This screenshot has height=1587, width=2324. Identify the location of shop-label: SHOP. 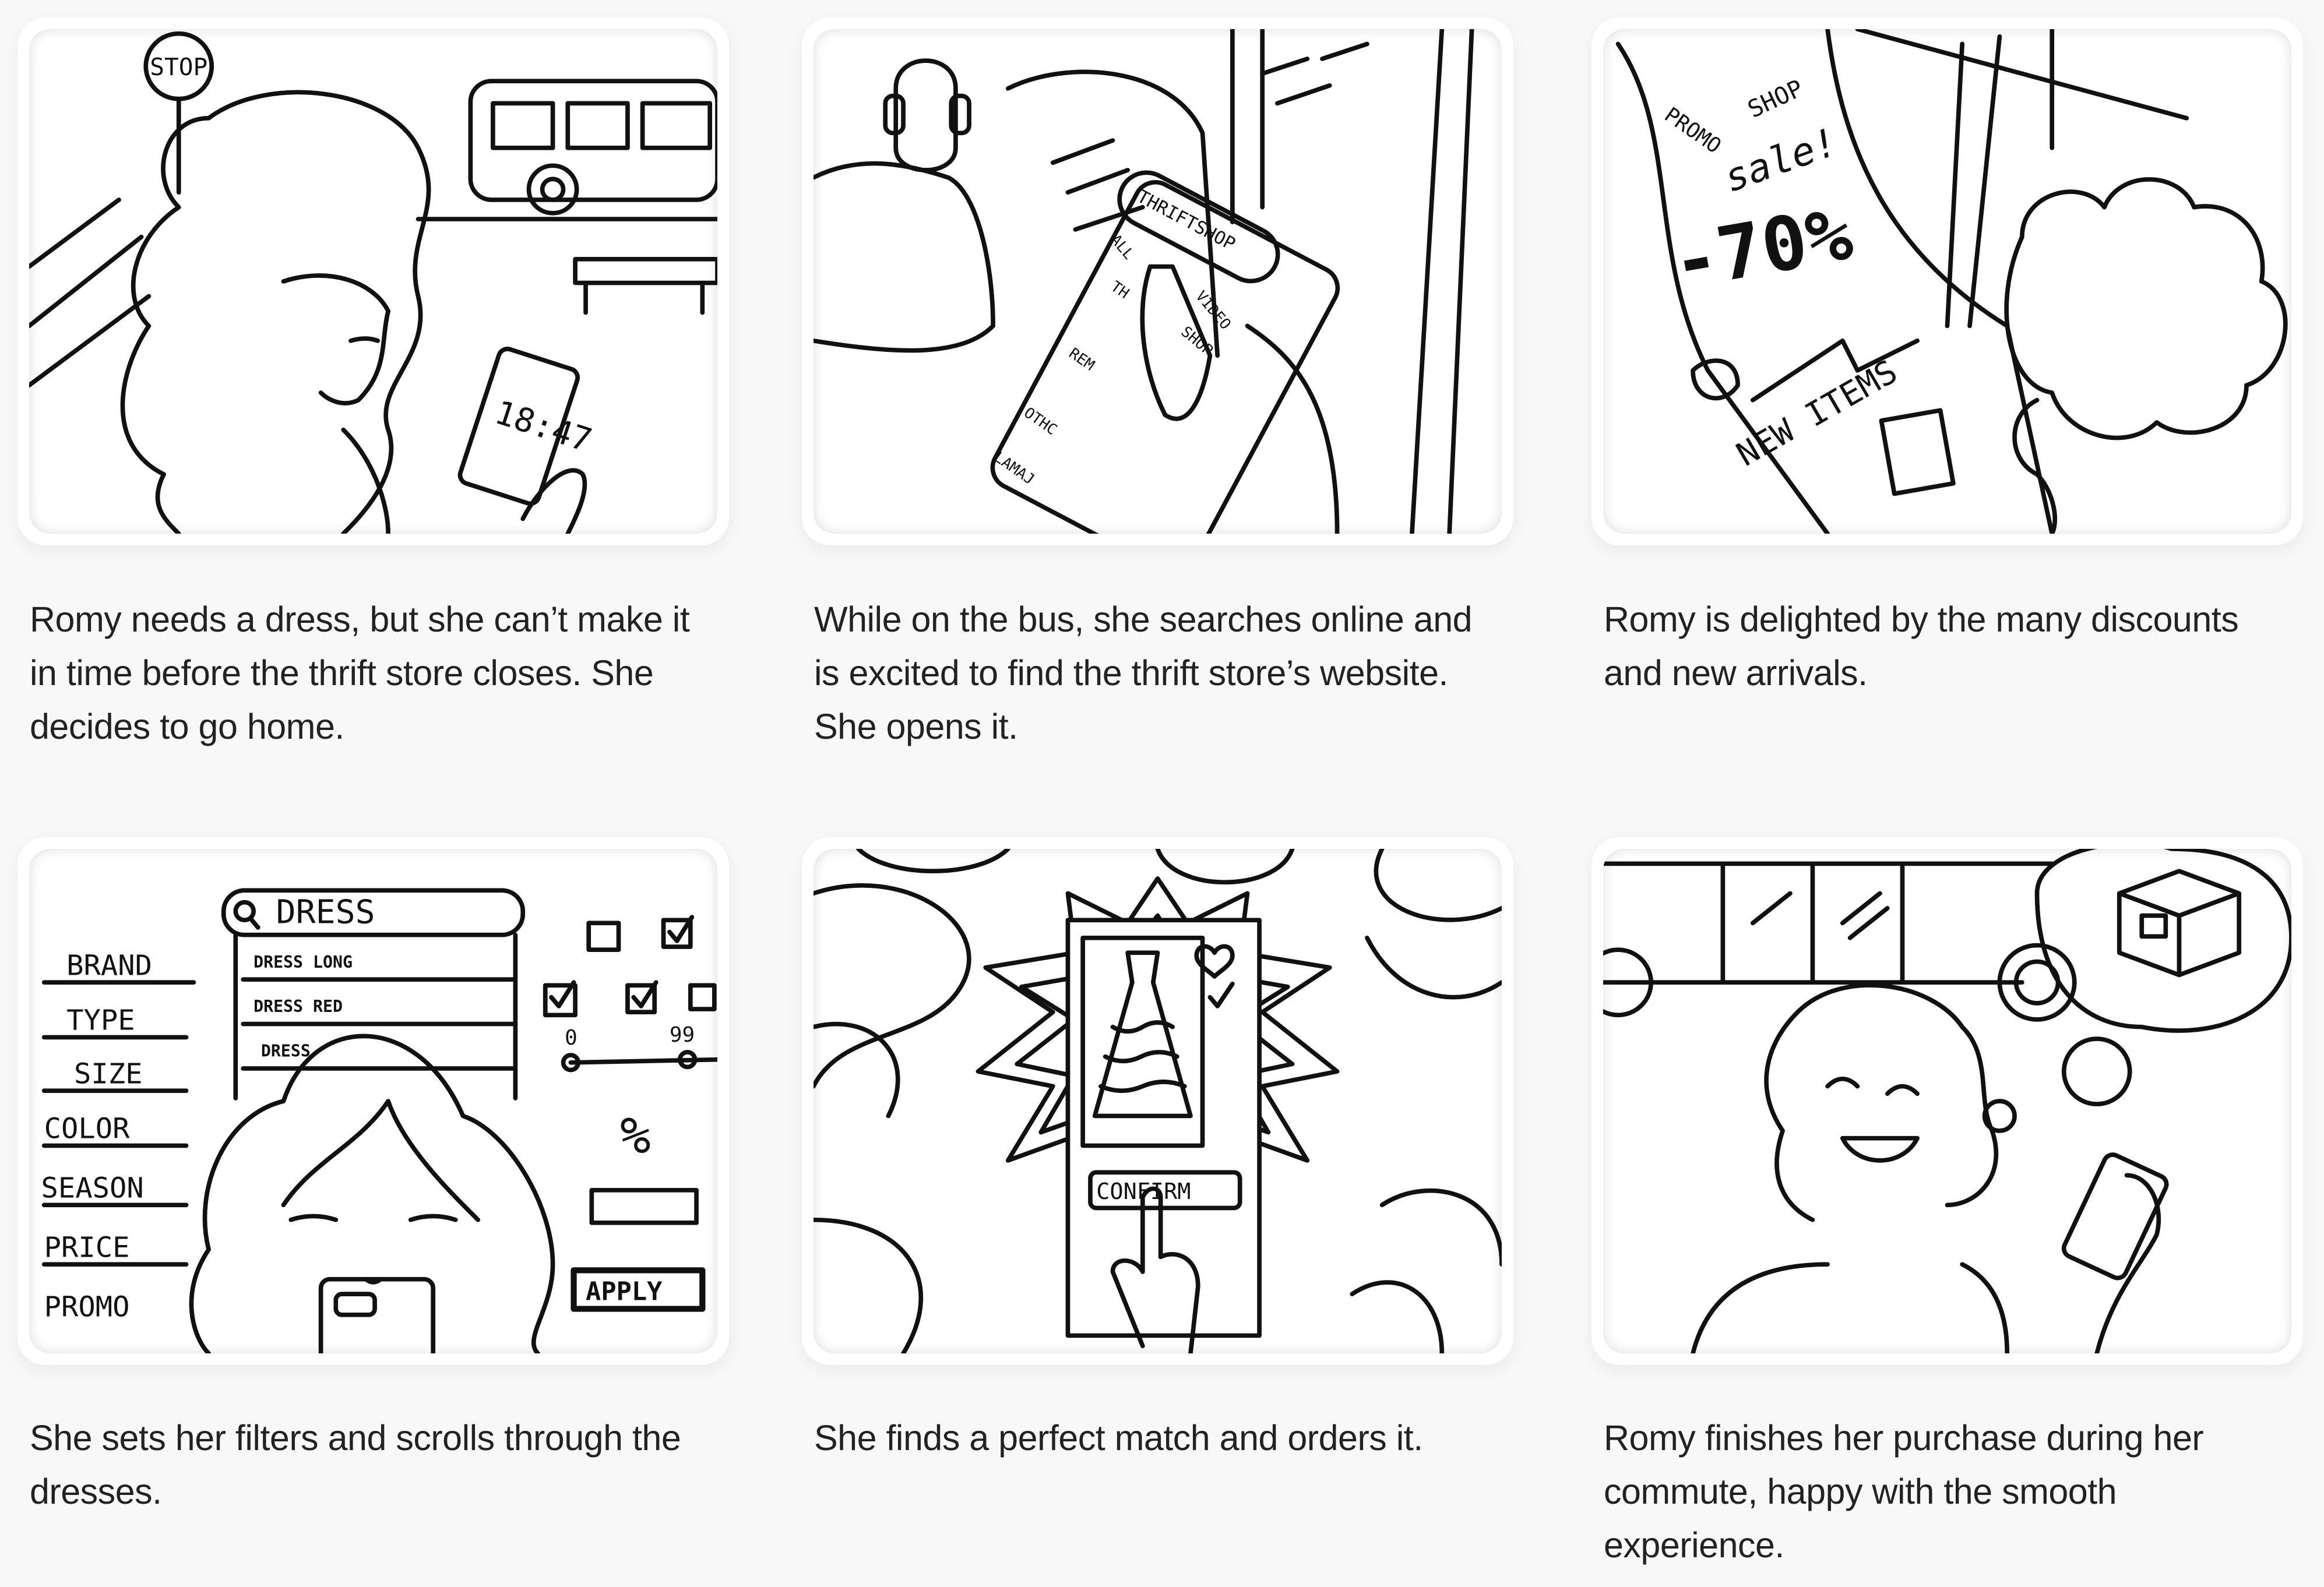
(1776, 99).